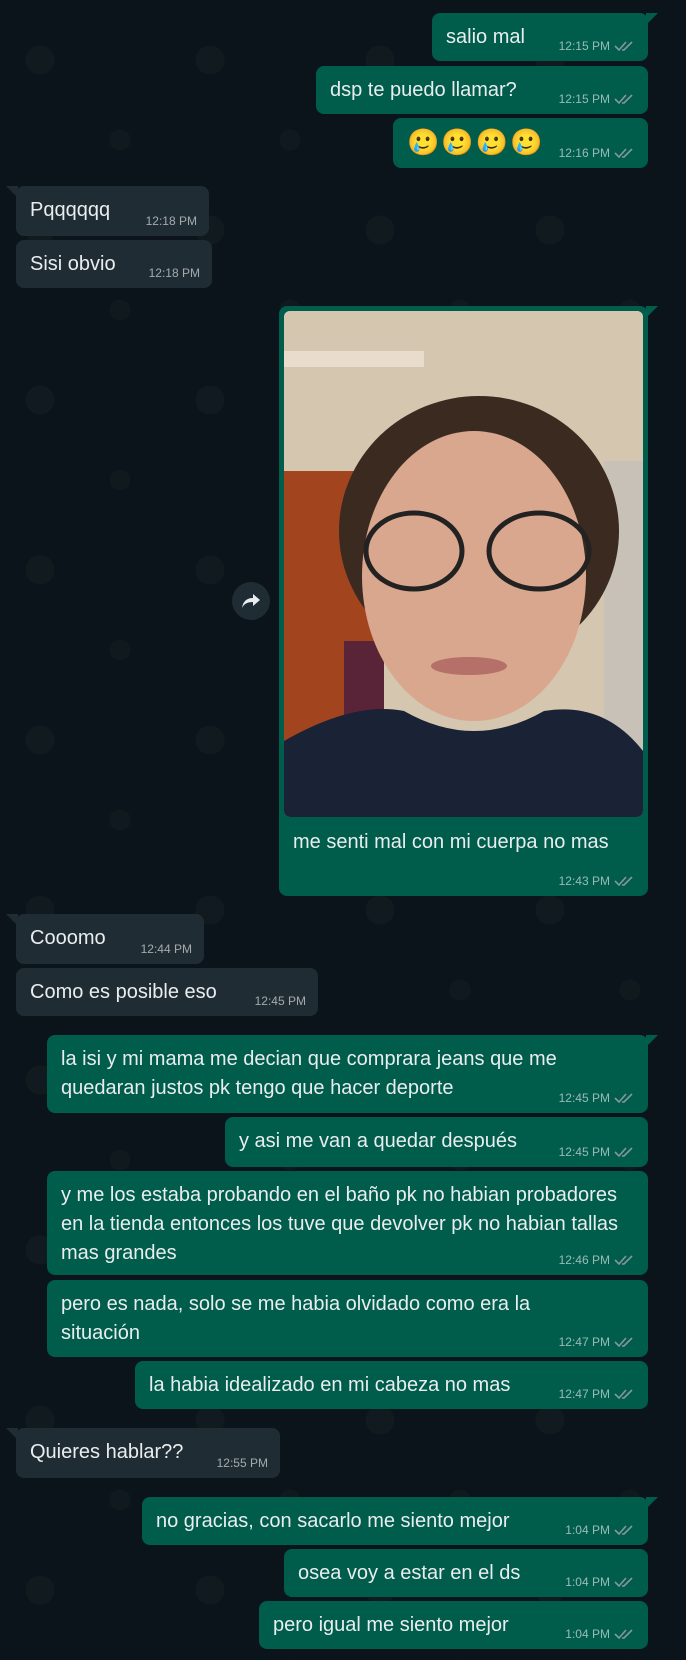  I want to click on forward-arrow-icon, so click(251, 601).